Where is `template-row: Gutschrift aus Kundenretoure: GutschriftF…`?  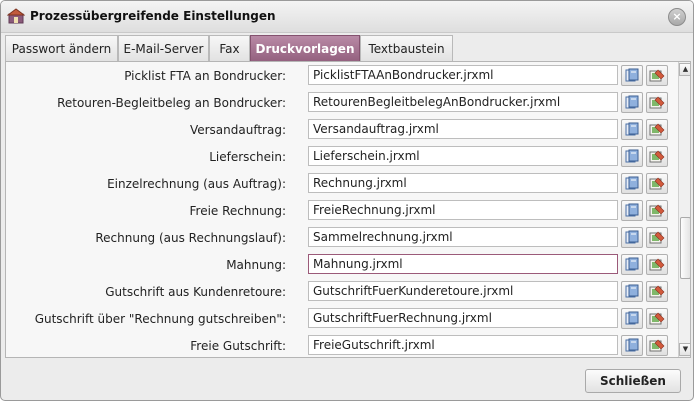
template-row: Gutschrift aus Kundenretoure: GutschriftF… is located at coordinates (340, 292).